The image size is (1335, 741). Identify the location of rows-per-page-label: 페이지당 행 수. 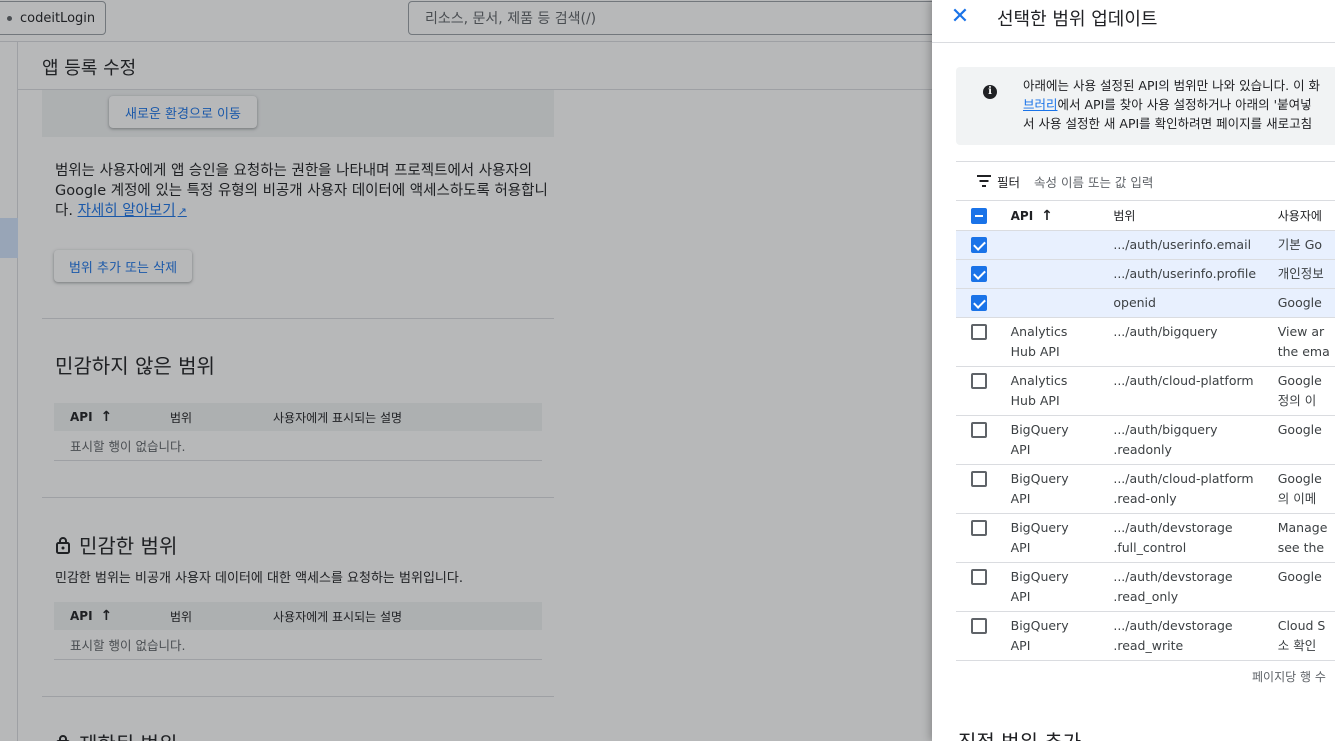
(1289, 677).